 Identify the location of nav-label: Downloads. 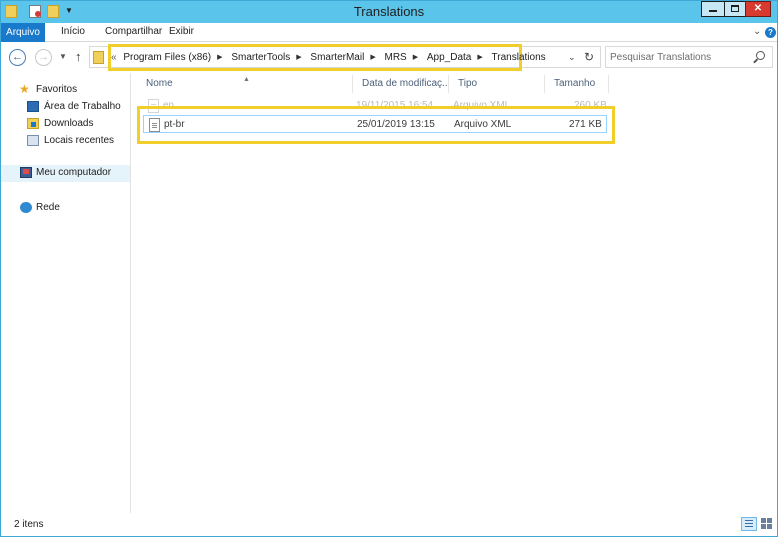
(69, 123).